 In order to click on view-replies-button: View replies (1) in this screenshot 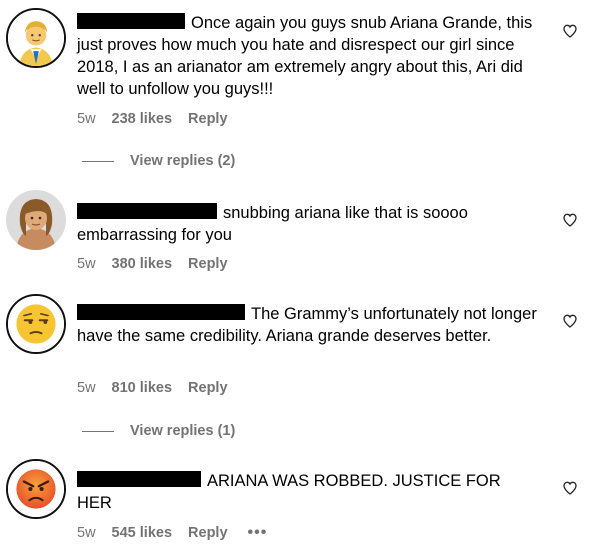, I will do `click(158, 431)`.